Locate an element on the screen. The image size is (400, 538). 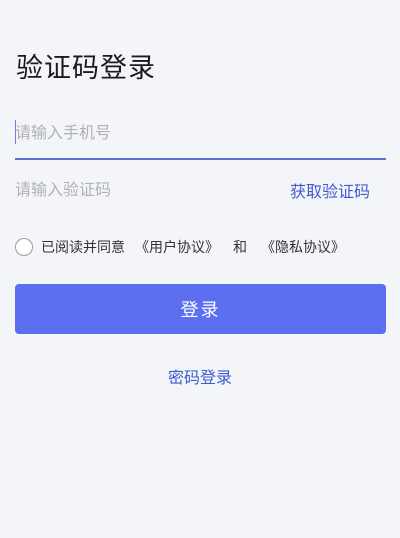
phone-field is located at coordinates (200, 134).